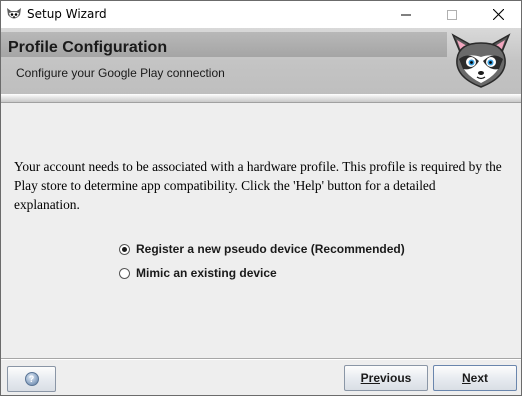  I want to click on option-mimic-existing-device: Mimic an existing device, so click(198, 273).